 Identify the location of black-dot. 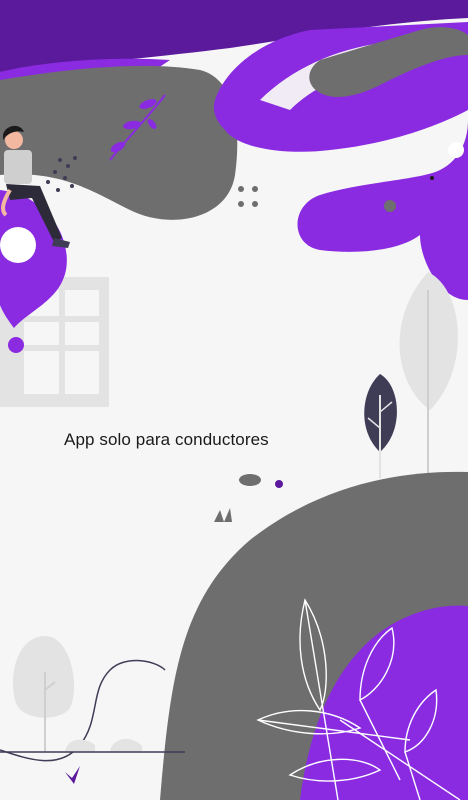
(432, 178).